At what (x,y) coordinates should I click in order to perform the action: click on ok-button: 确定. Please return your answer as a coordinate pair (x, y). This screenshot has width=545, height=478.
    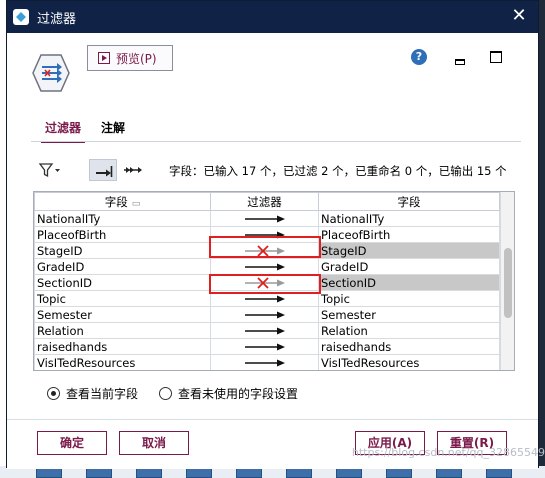
    Looking at the image, I should click on (72, 443).